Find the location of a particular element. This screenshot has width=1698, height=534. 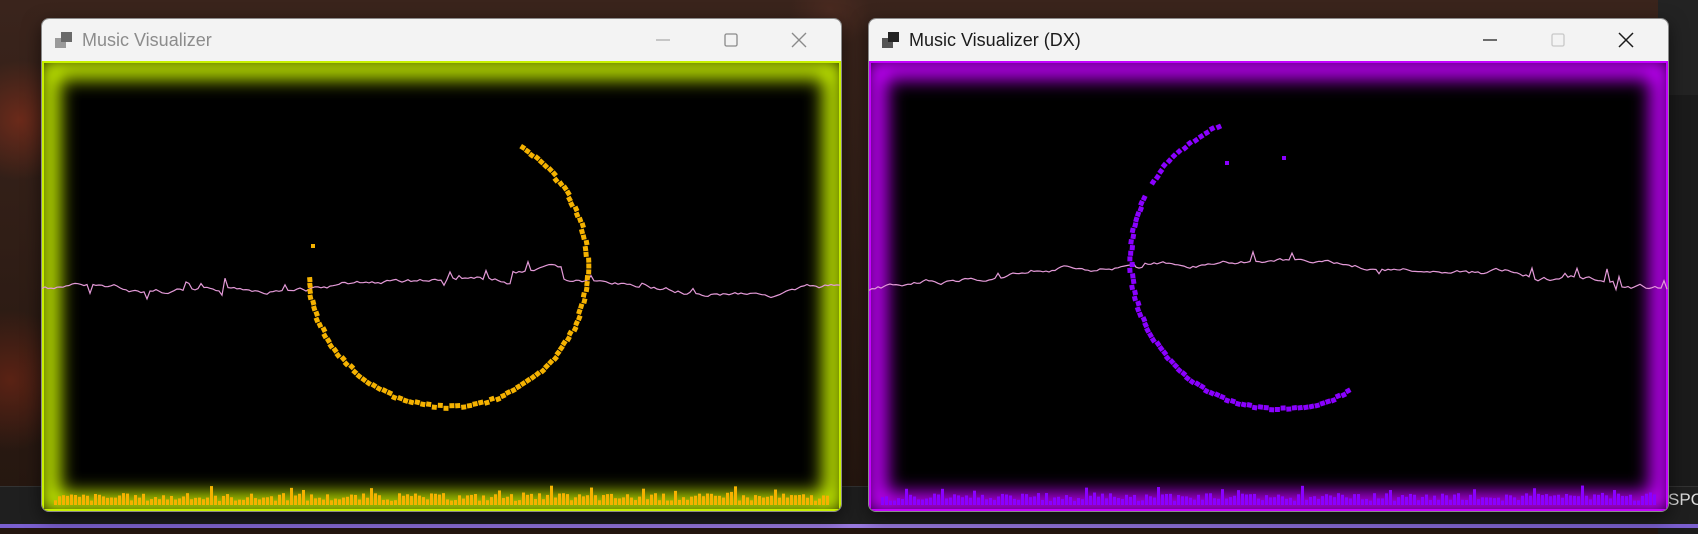

close-icon is located at coordinates (1626, 40).